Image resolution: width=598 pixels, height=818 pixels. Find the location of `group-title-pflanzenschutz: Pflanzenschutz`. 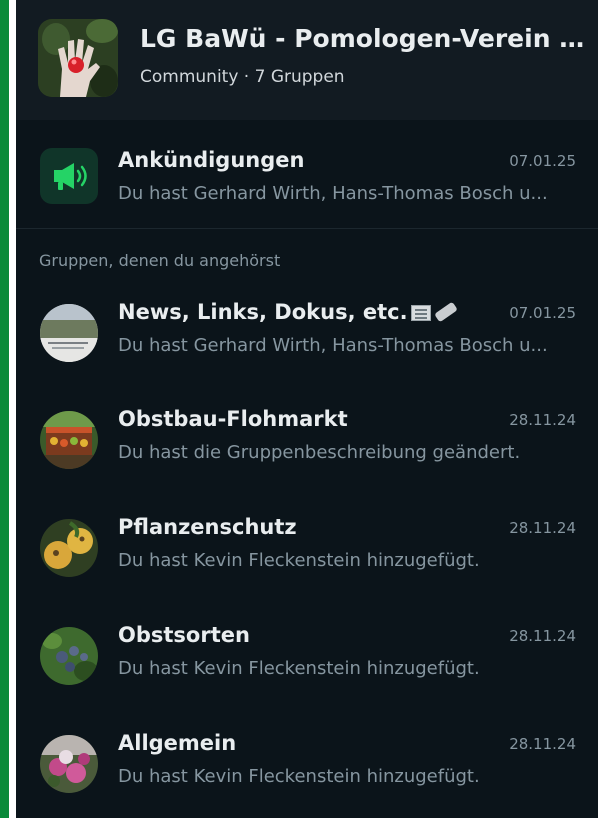

group-title-pflanzenschutz: Pflanzenschutz is located at coordinates (207, 527).